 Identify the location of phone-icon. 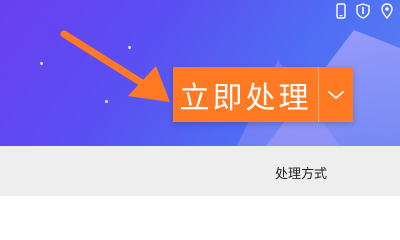
(341, 13).